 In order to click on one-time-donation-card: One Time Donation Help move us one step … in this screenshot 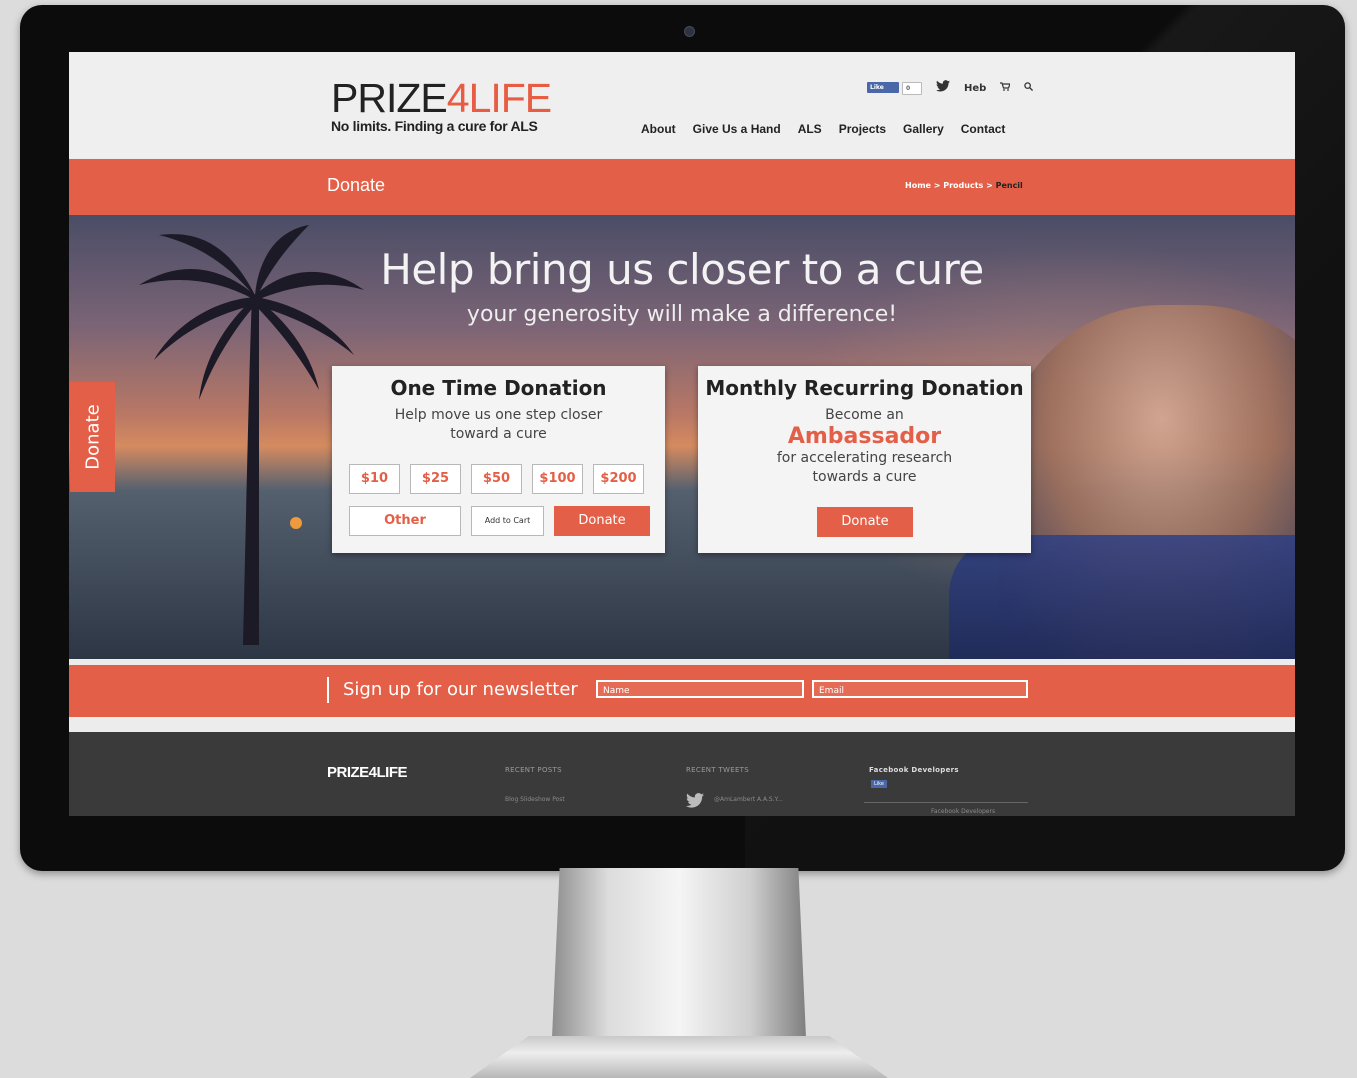, I will do `click(498, 459)`.